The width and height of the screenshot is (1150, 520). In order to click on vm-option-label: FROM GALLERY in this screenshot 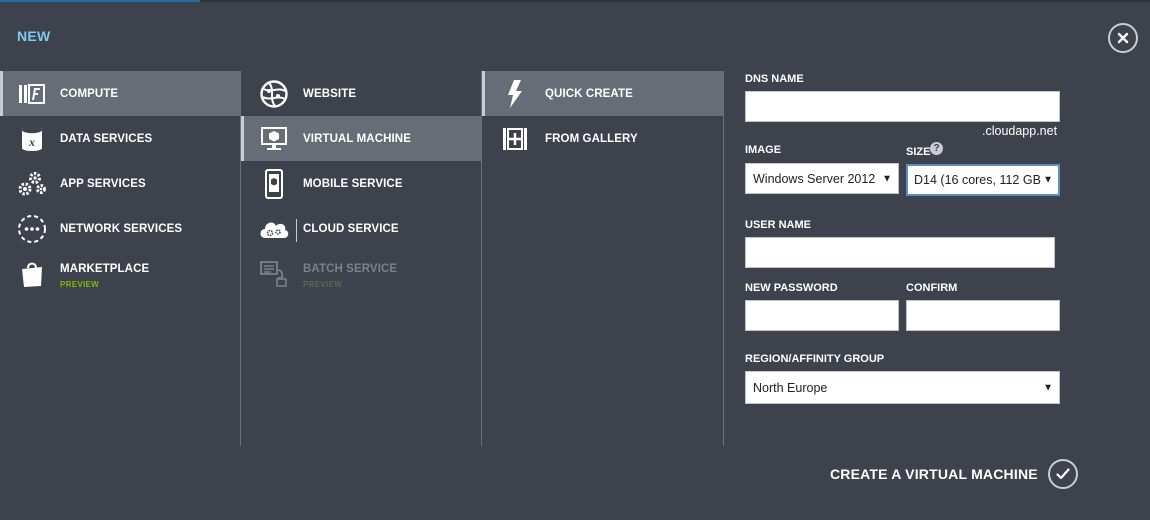, I will do `click(591, 138)`.